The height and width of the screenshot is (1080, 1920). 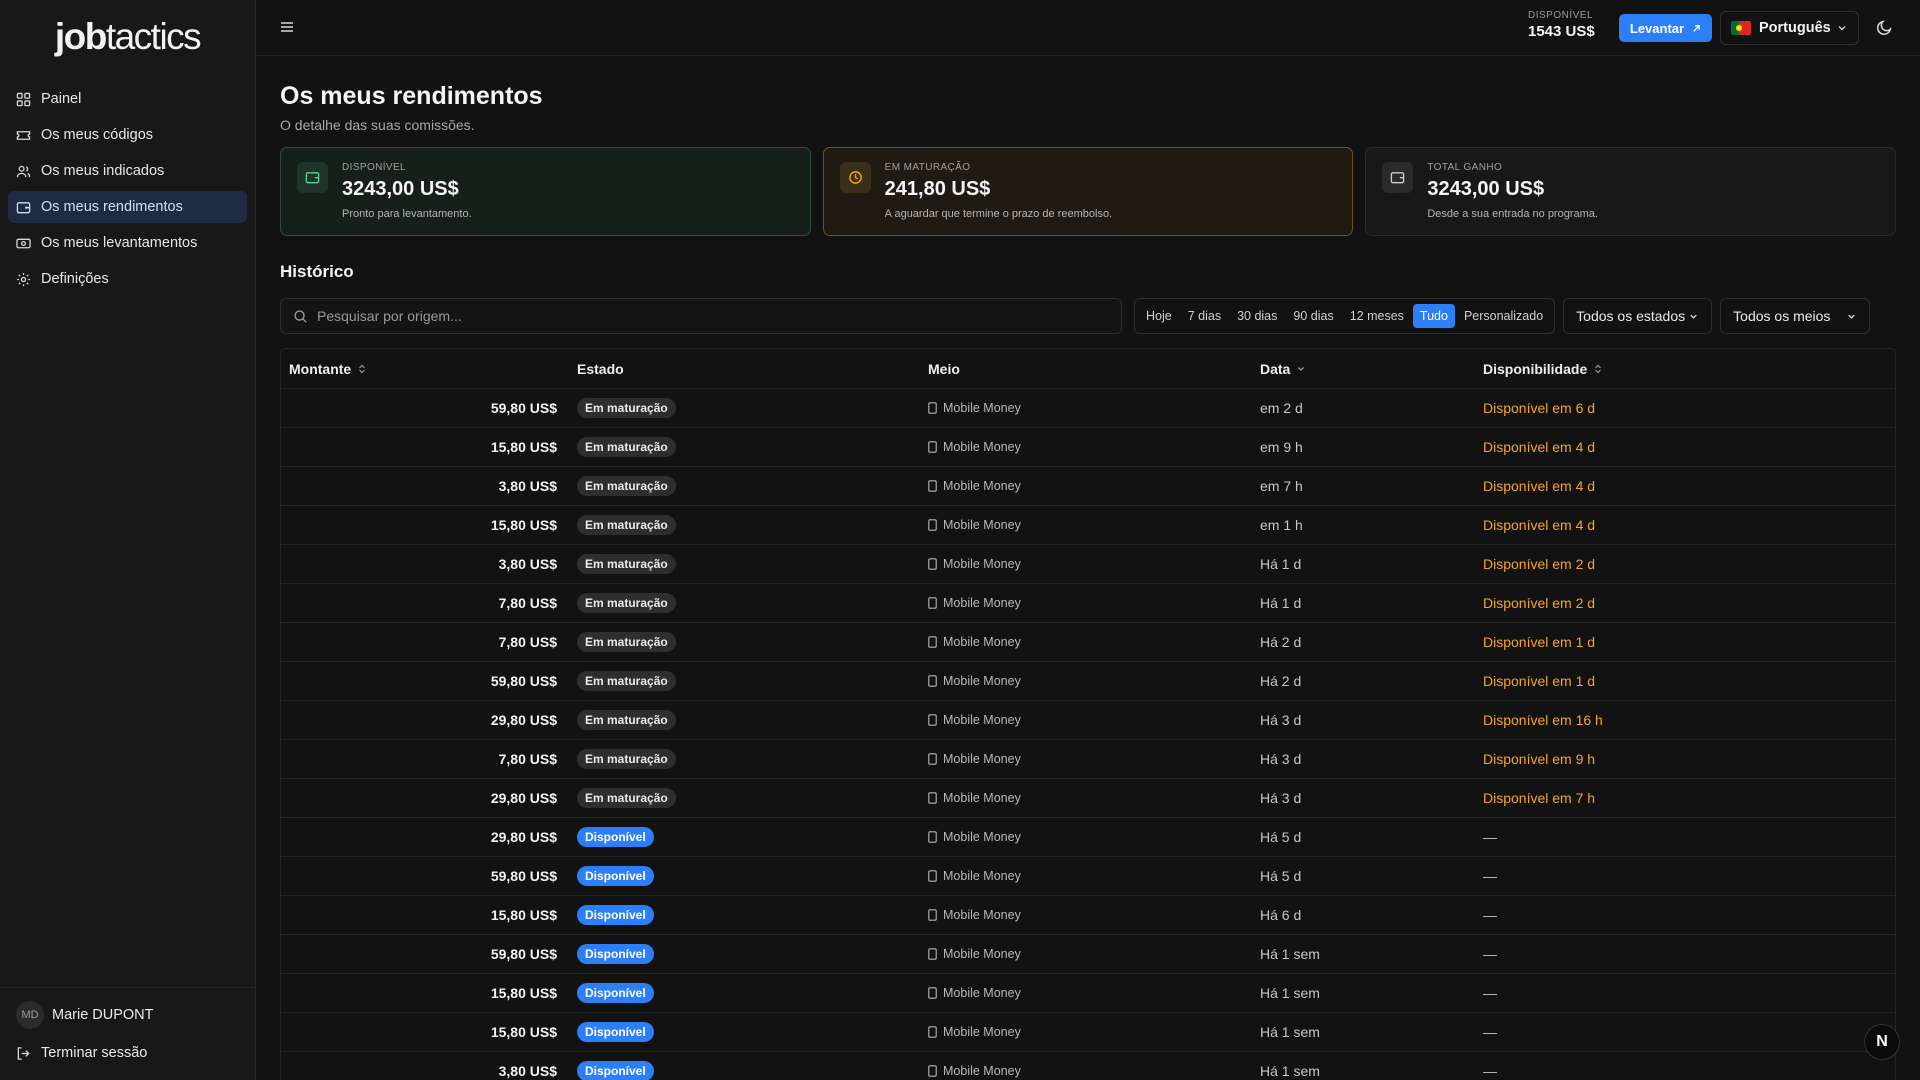 What do you see at coordinates (287, 27) in the screenshot?
I see `menu-icon` at bounding box center [287, 27].